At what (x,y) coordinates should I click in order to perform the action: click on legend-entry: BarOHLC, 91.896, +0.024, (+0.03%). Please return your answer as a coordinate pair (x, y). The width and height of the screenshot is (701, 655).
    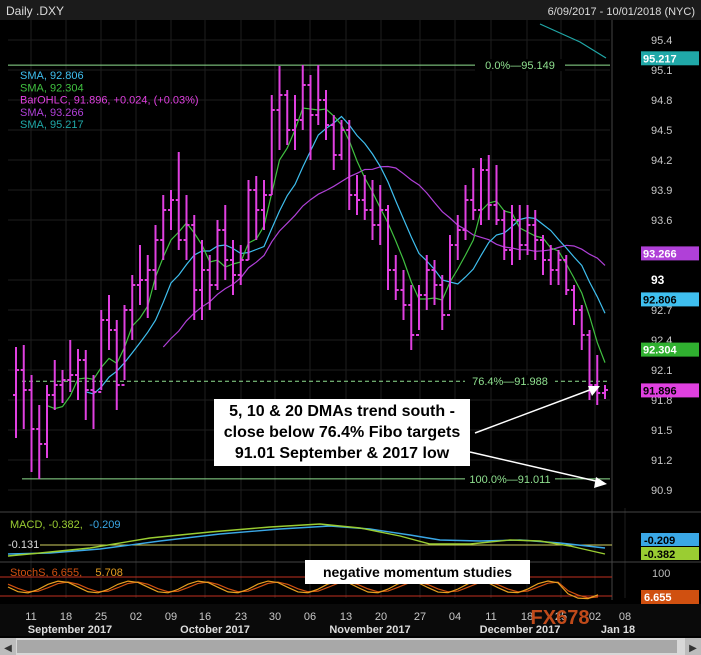
    Looking at the image, I should click on (109, 101).